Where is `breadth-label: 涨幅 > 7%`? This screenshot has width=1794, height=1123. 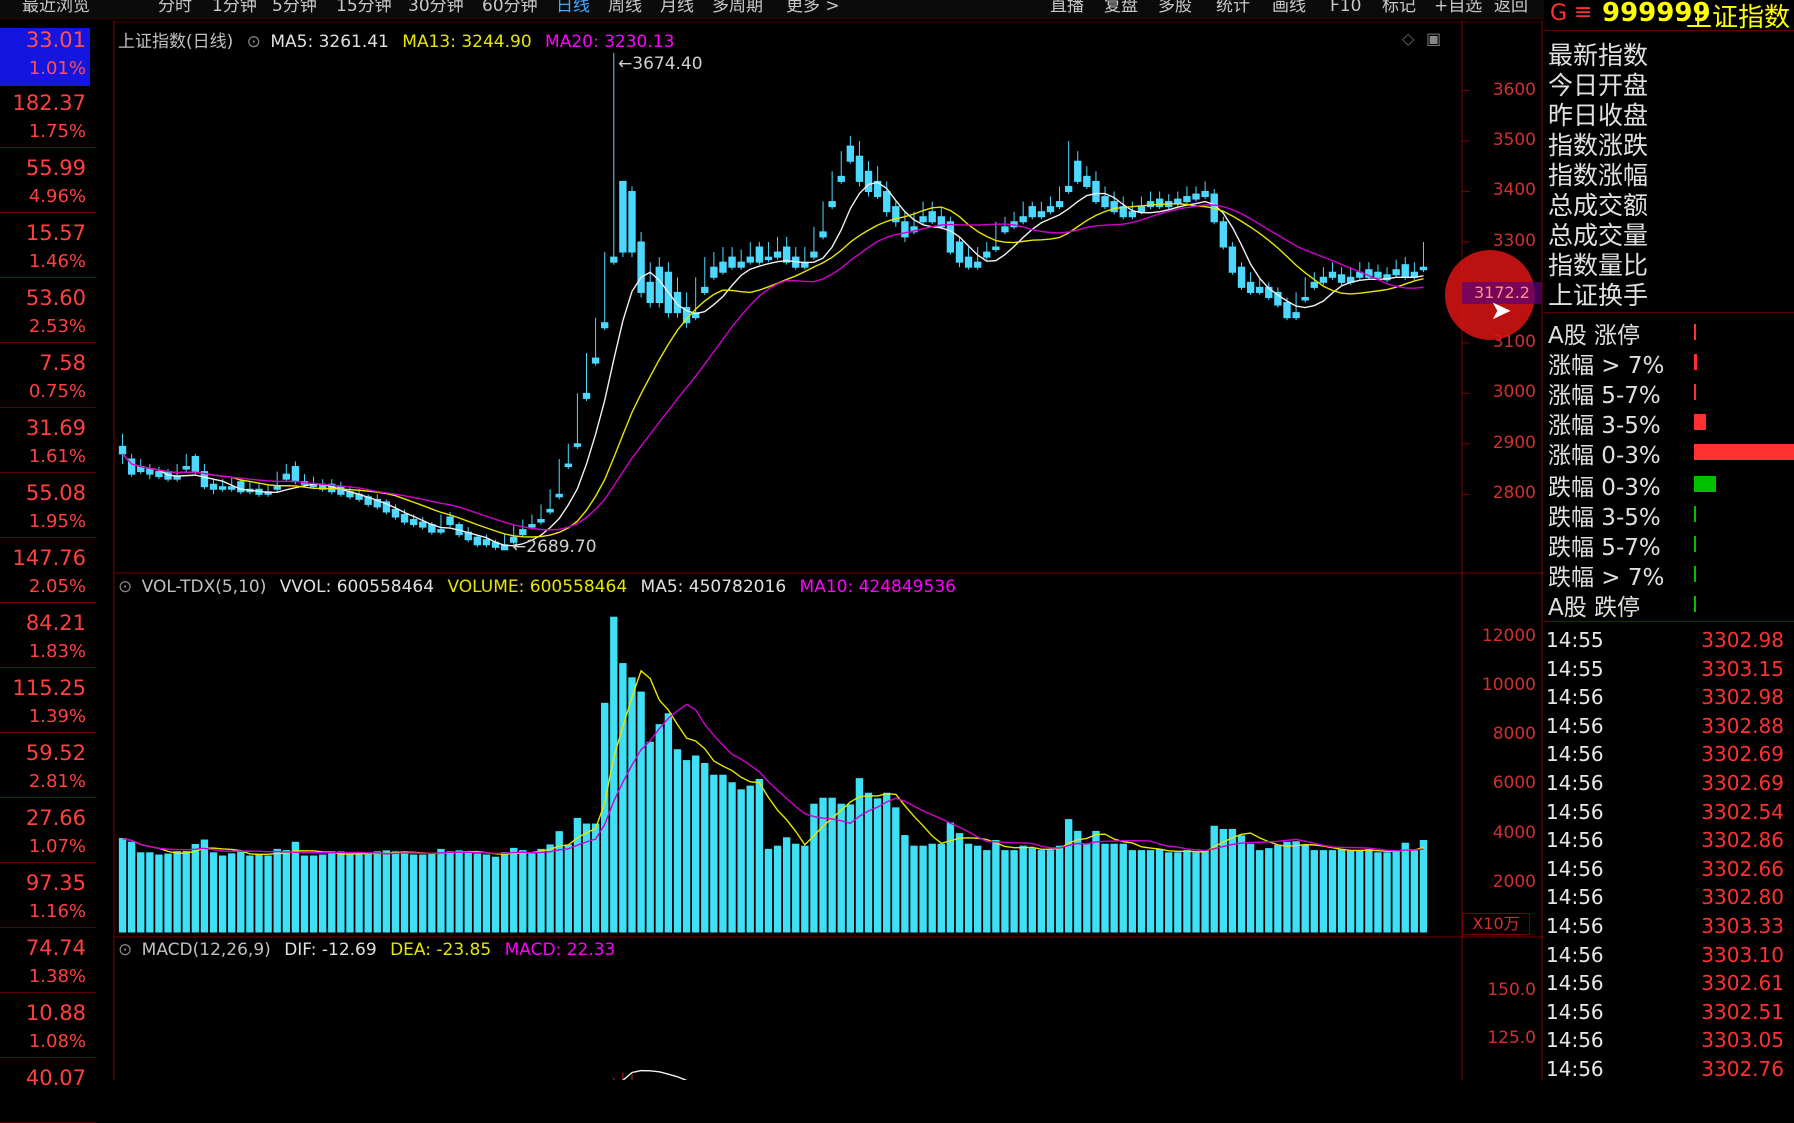
breadth-label: 涨幅 > 7% is located at coordinates (1606, 366).